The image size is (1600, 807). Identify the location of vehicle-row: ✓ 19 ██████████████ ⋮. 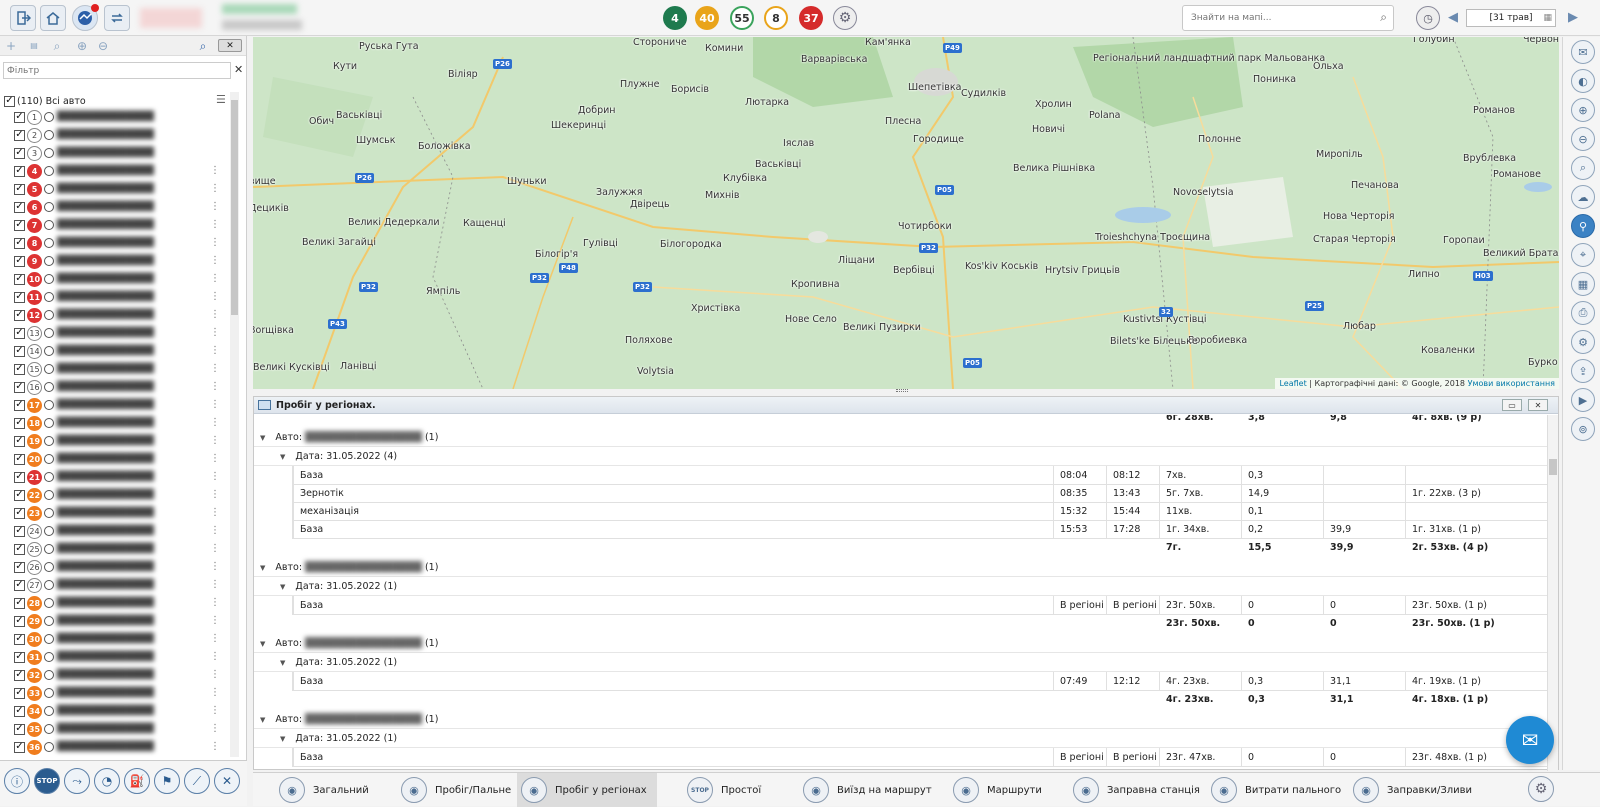
(122, 441).